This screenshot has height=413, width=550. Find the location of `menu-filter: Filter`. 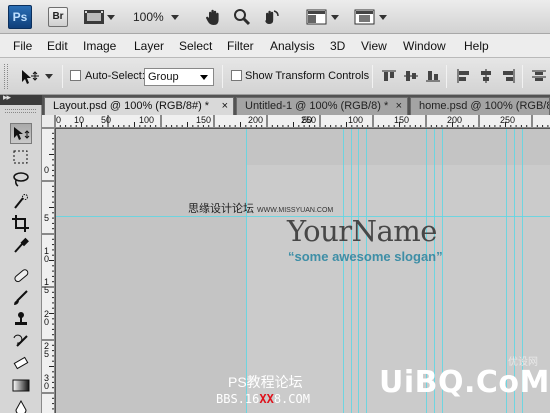

menu-filter: Filter is located at coordinates (240, 46).